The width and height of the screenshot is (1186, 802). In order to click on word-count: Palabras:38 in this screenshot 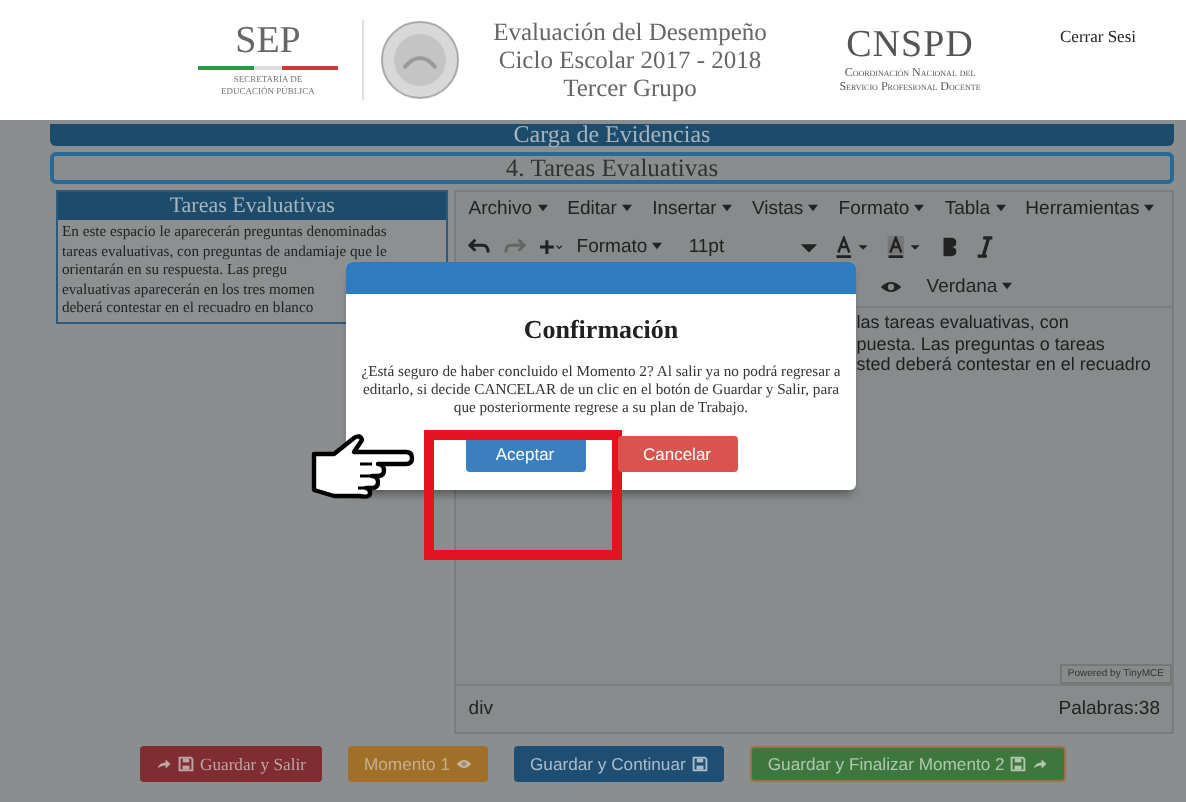, I will do `click(1109, 709)`.